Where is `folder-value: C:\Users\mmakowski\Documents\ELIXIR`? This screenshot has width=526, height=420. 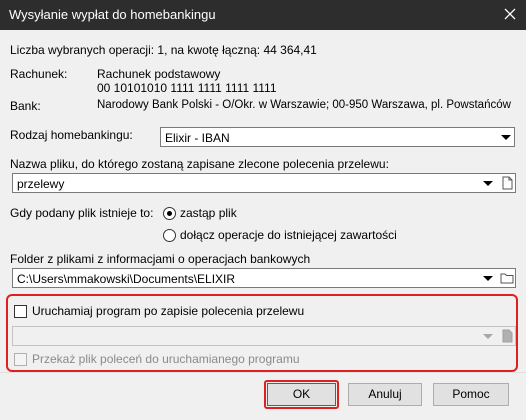 folder-value: C:\Users\mmakowski\Documents\ELIXIR is located at coordinates (126, 279).